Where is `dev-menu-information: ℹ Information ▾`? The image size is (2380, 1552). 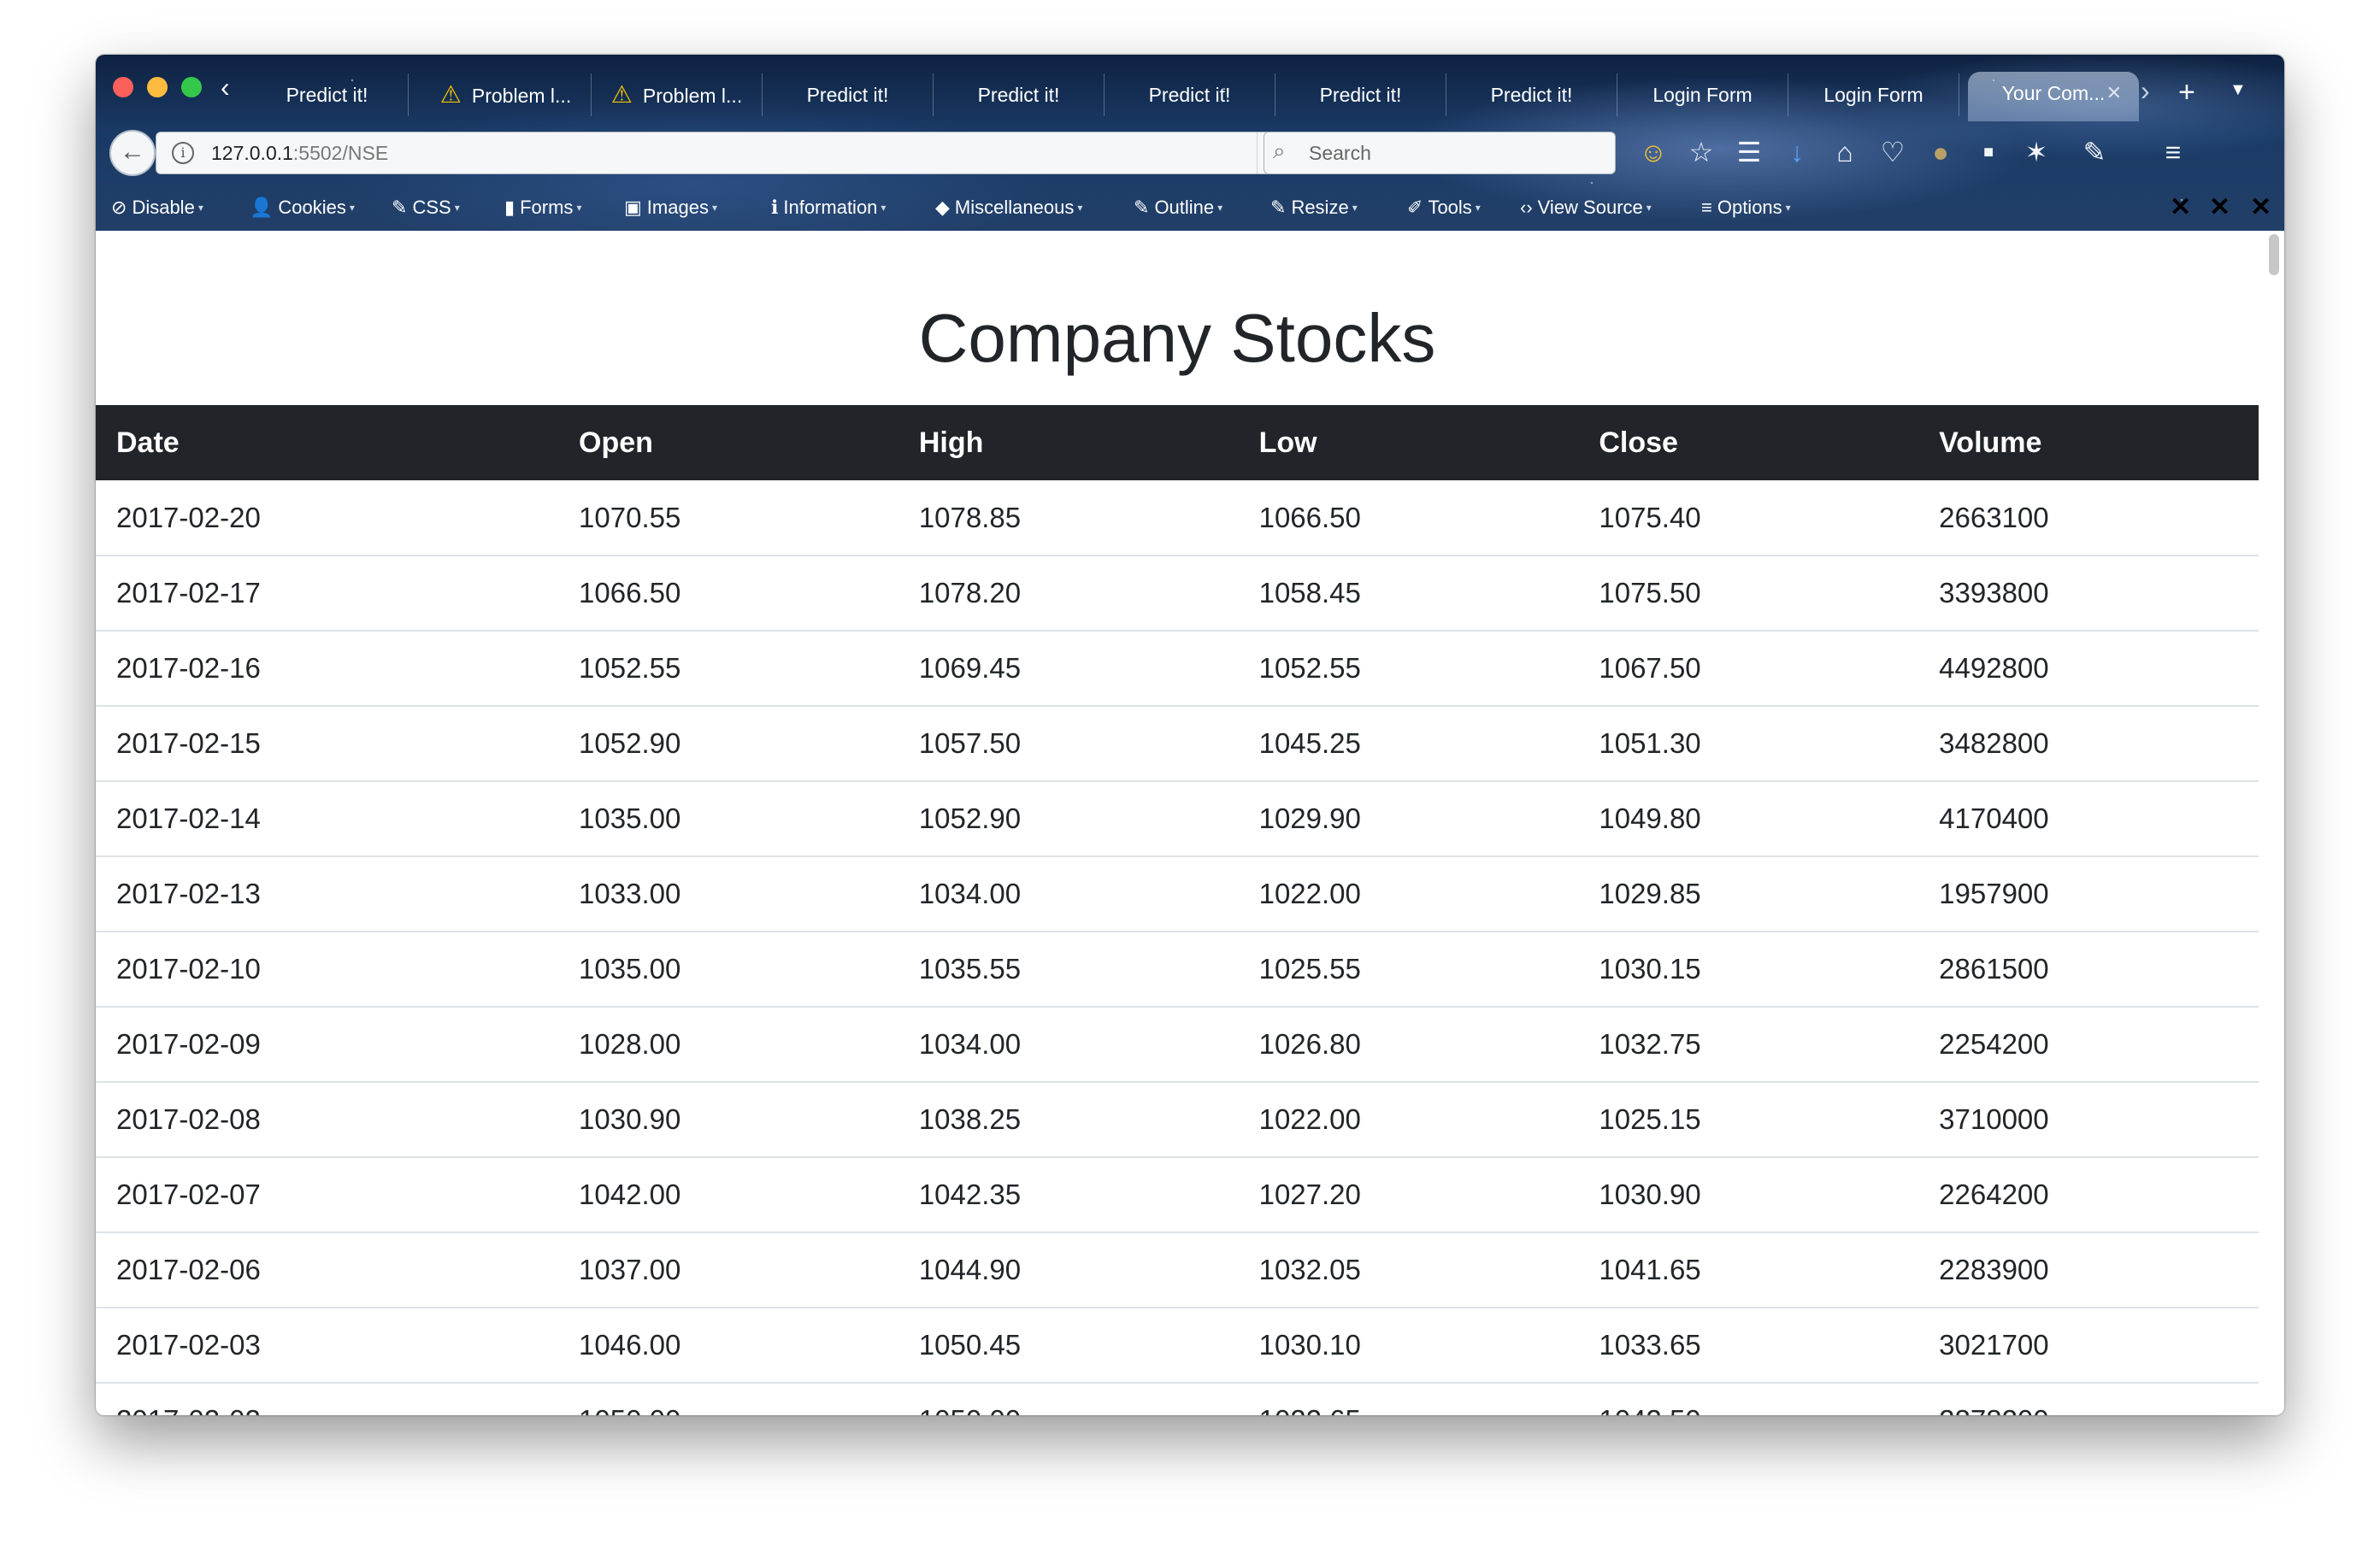 dev-menu-information: ℹ Information ▾ is located at coordinates (829, 207).